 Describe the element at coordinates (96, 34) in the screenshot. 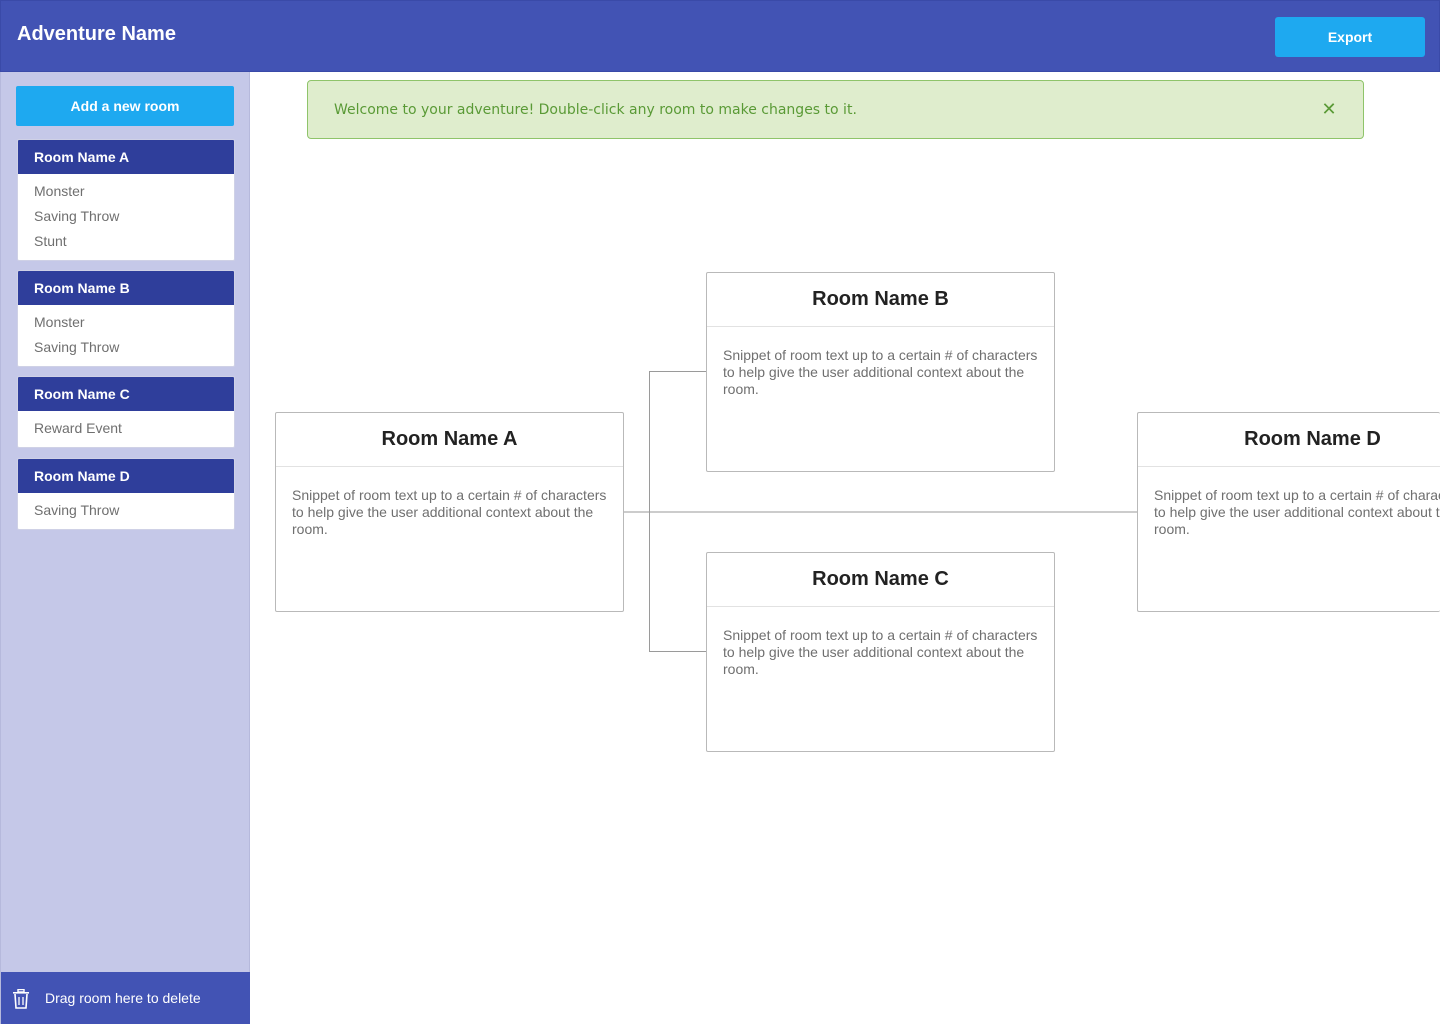

I see `adventure-title: Adventure Name` at that location.